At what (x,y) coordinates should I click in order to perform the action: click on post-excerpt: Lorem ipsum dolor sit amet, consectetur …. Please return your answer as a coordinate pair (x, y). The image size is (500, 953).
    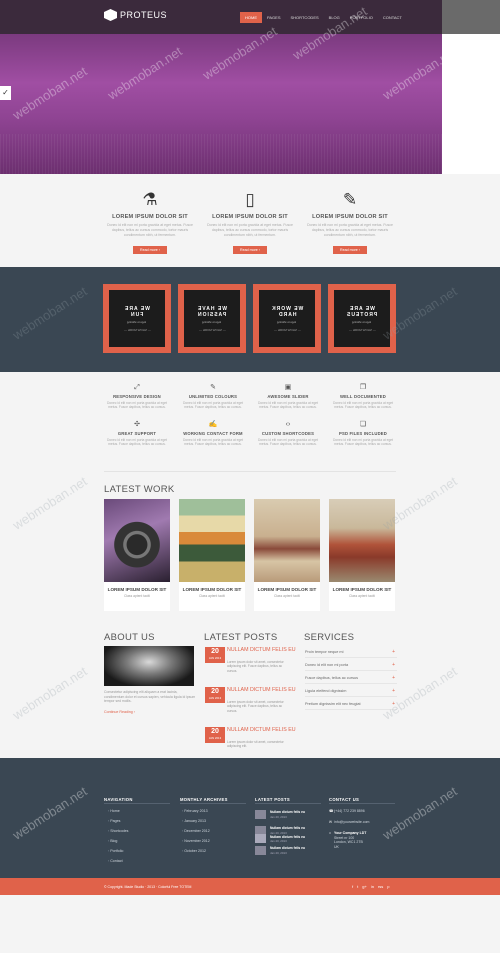
    Looking at the image, I should click on (255, 666).